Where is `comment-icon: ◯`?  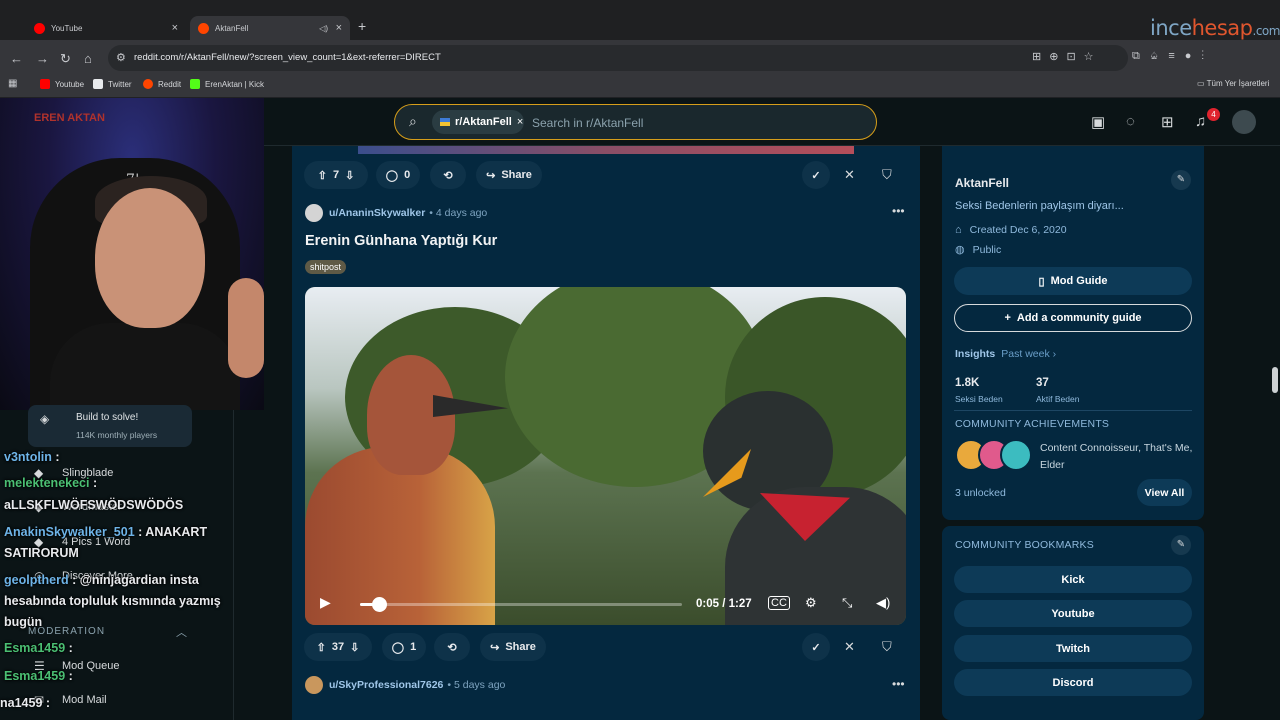 comment-icon: ◯ is located at coordinates (392, 175).